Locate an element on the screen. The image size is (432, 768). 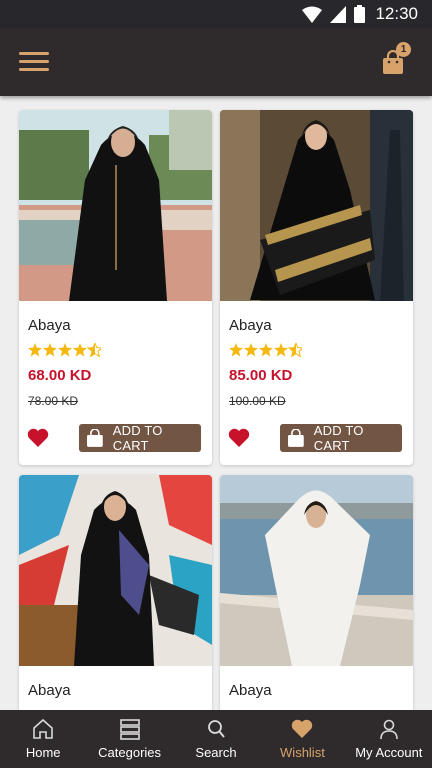
nav-my-account: My Account is located at coordinates (389, 739).